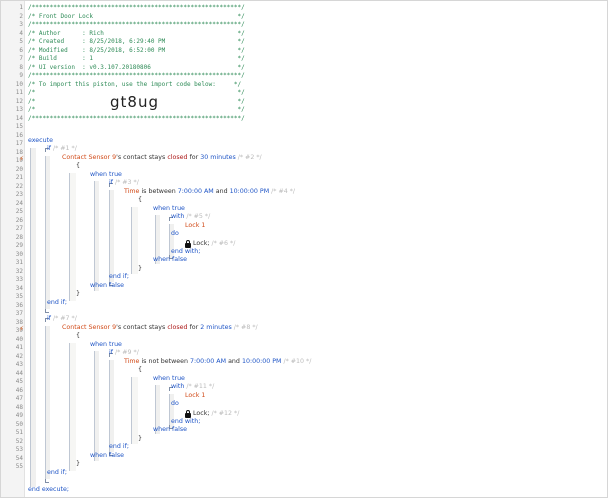 The height and width of the screenshot is (500, 610). What do you see at coordinates (136, 58) in the screenshot?
I see `header-line: /* Build : 1 */` at bounding box center [136, 58].